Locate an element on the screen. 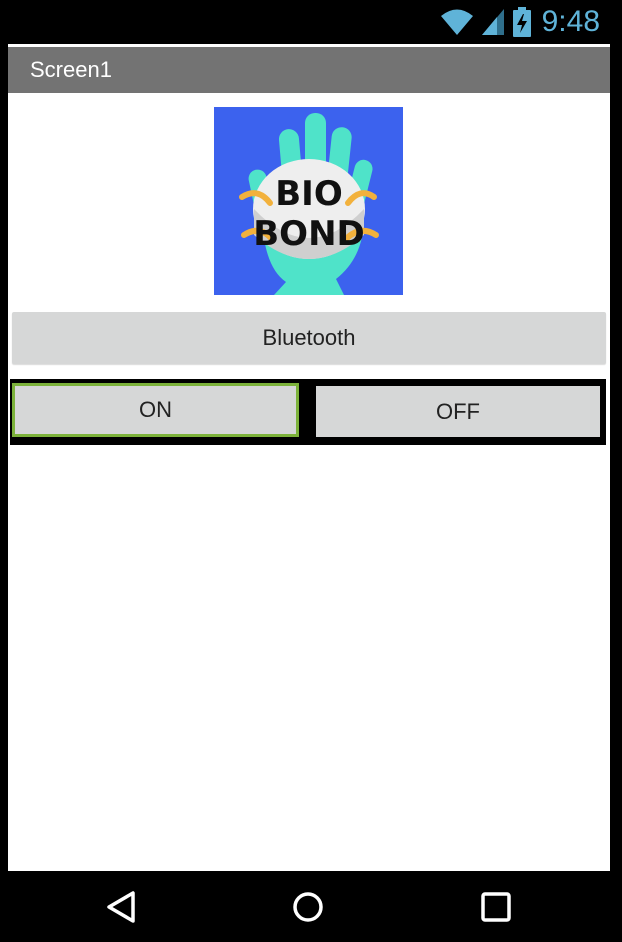 Image resolution: width=622 pixels, height=942 pixels. recents-icon is located at coordinates (496, 907).